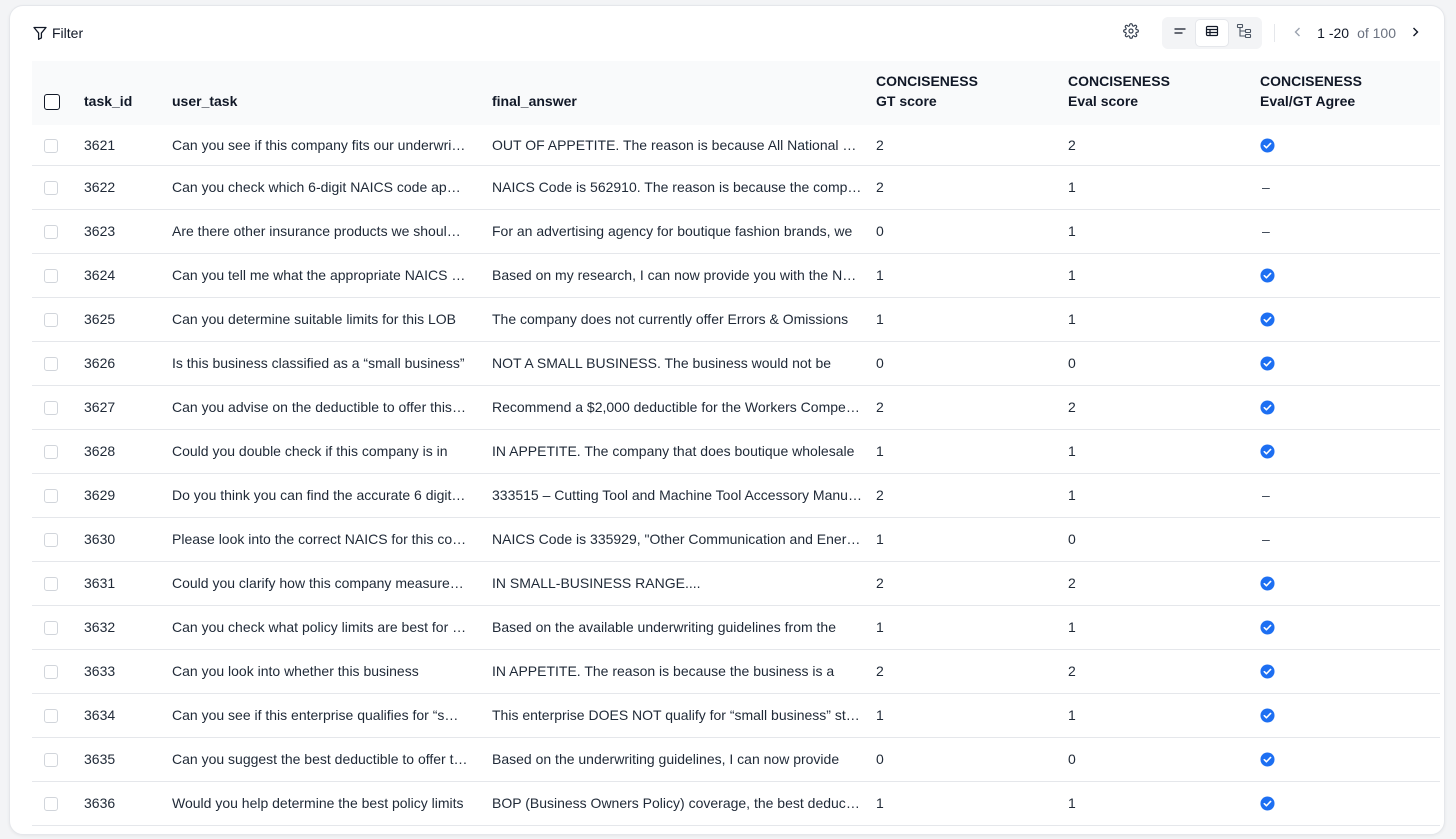  Describe the element at coordinates (1350, 93) in the screenshot. I see `header-agree: CONCISENESS Eval/GT Agree` at that location.